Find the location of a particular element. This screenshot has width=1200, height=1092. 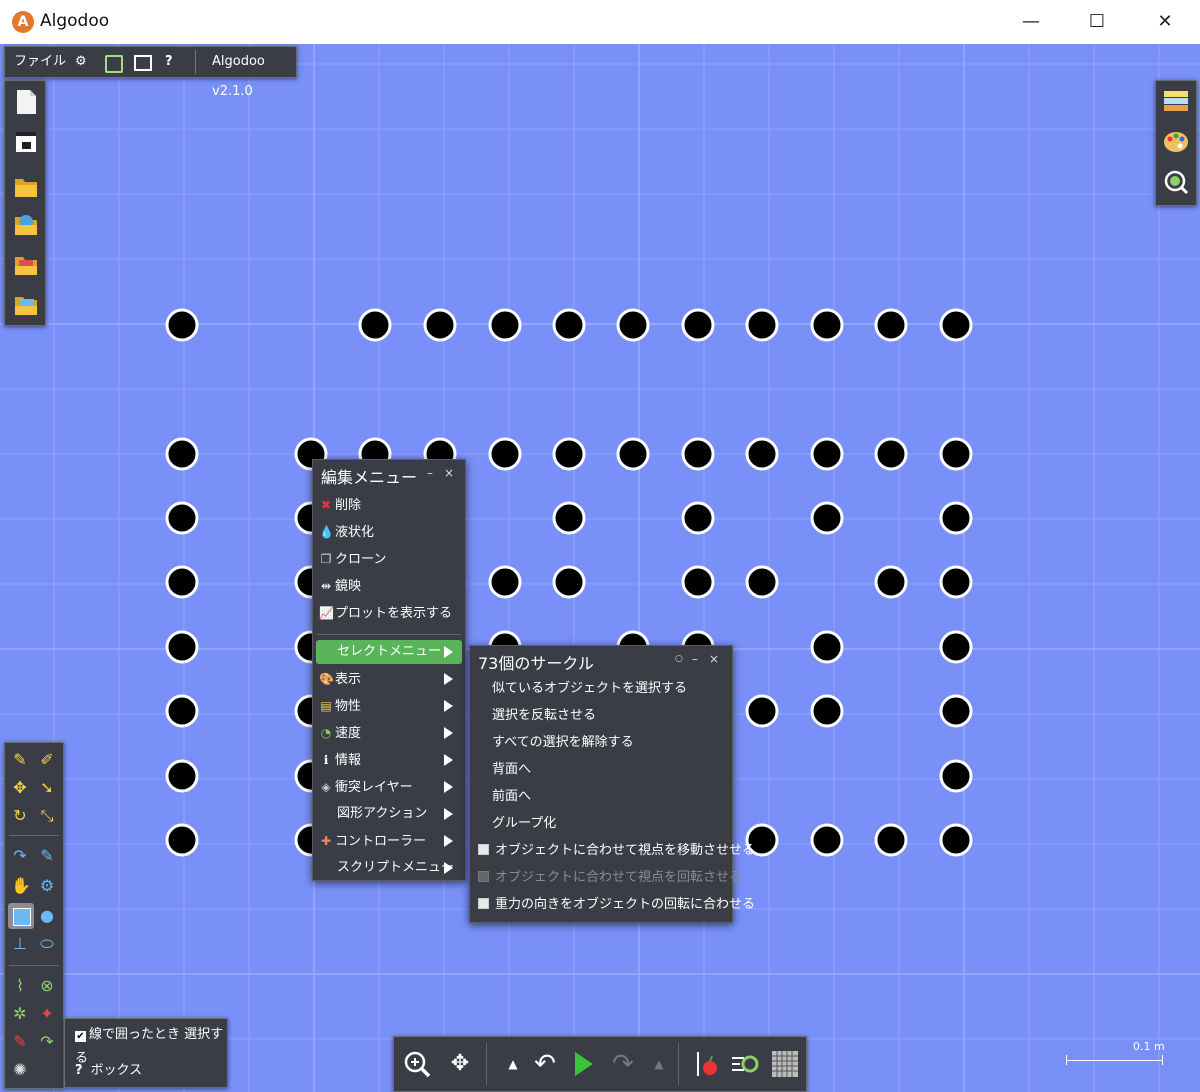

open-lesson-folder-icon is located at coordinates (26, 264).